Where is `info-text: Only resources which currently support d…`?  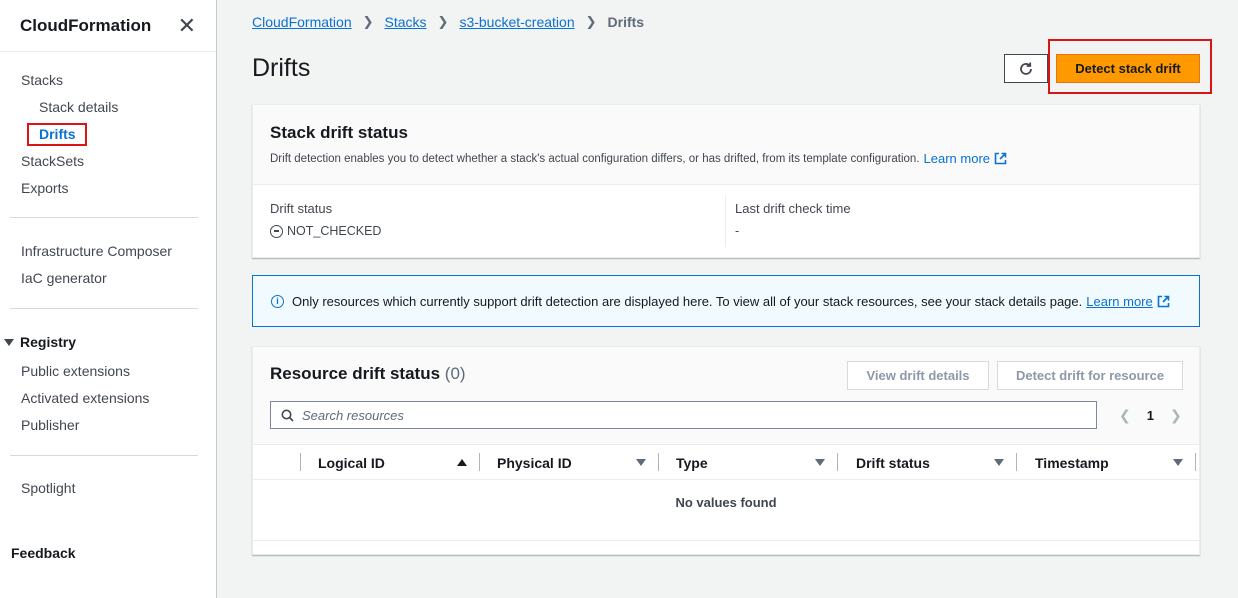
info-text: Only resources which currently support d… is located at coordinates (687, 301).